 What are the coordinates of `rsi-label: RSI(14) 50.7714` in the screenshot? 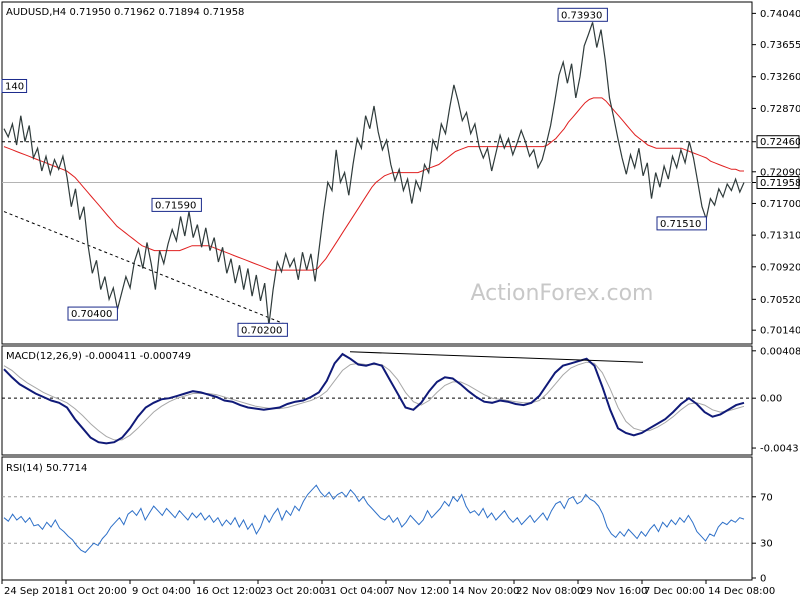 It's located at (46, 468).